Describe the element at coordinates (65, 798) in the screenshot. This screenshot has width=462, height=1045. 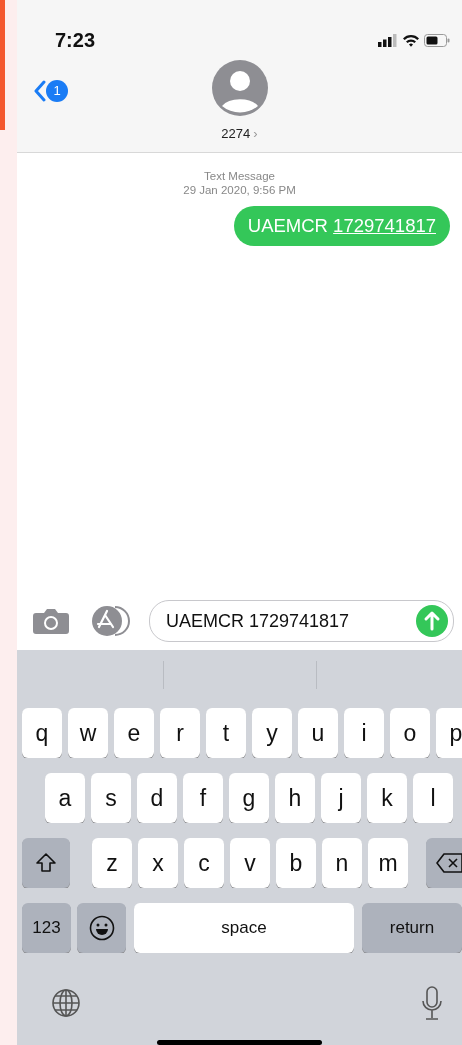
I see `letter-key: a` at that location.